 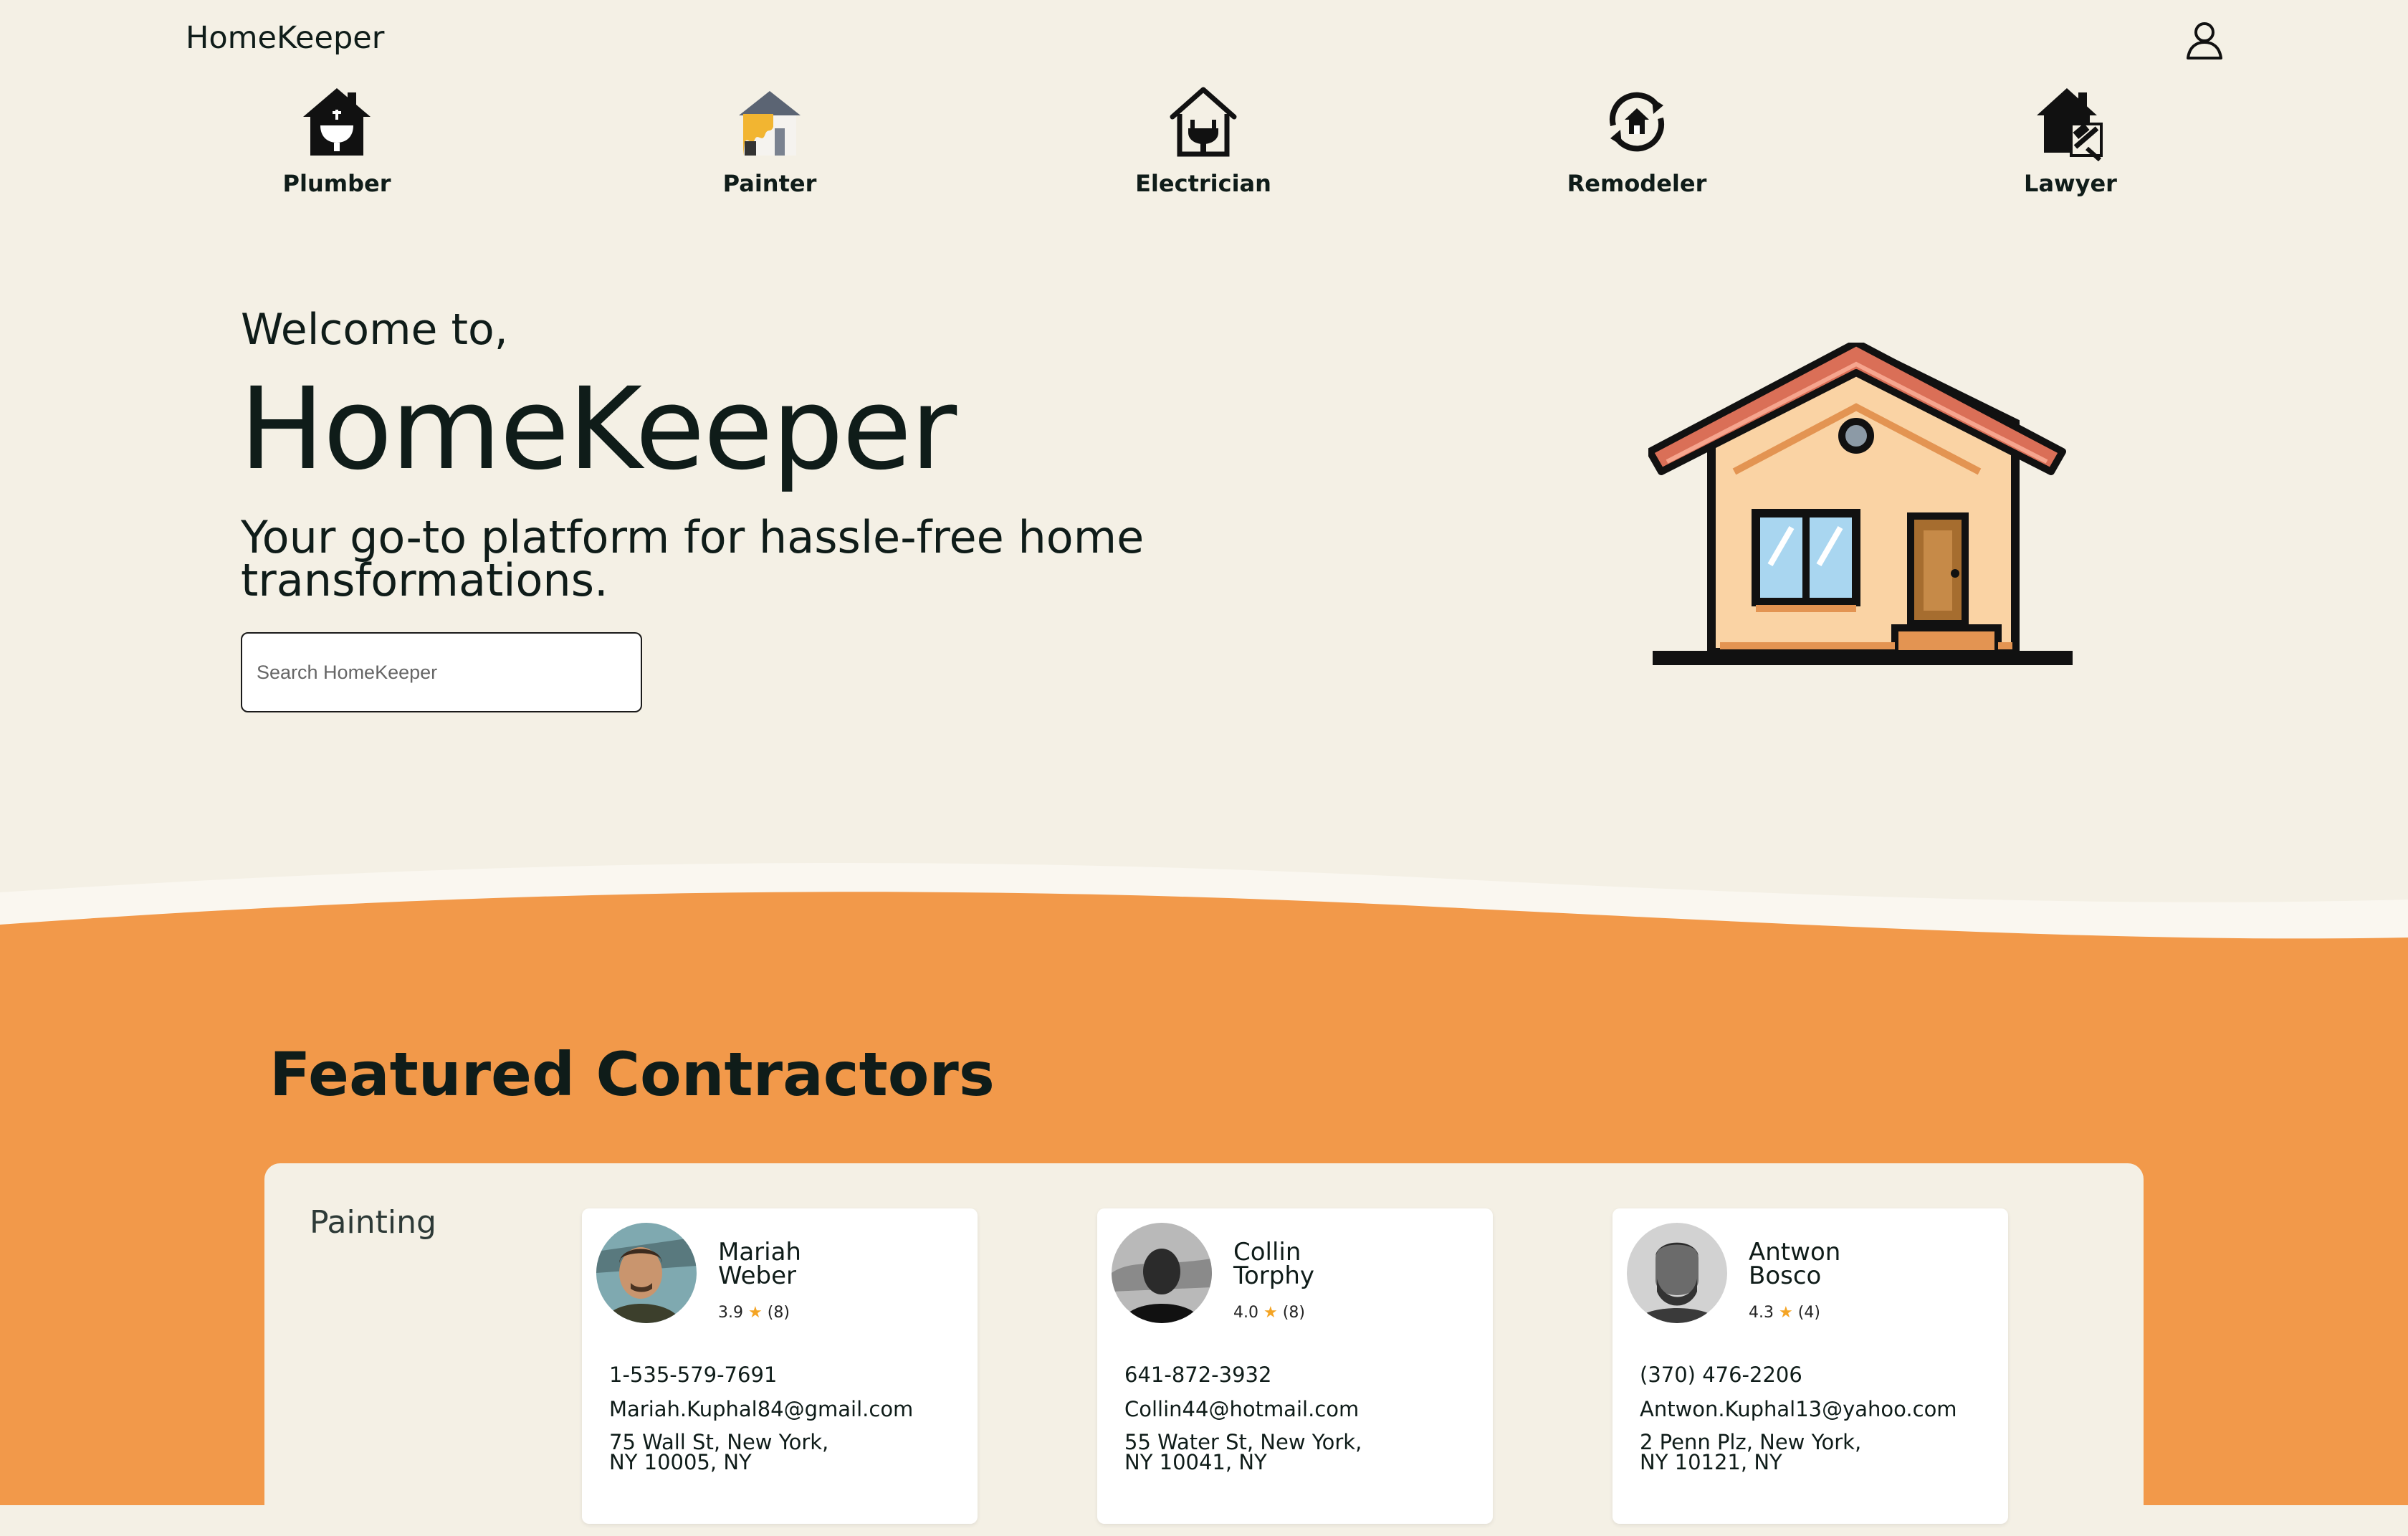 I want to click on category-label: Plumber, so click(x=336, y=184).